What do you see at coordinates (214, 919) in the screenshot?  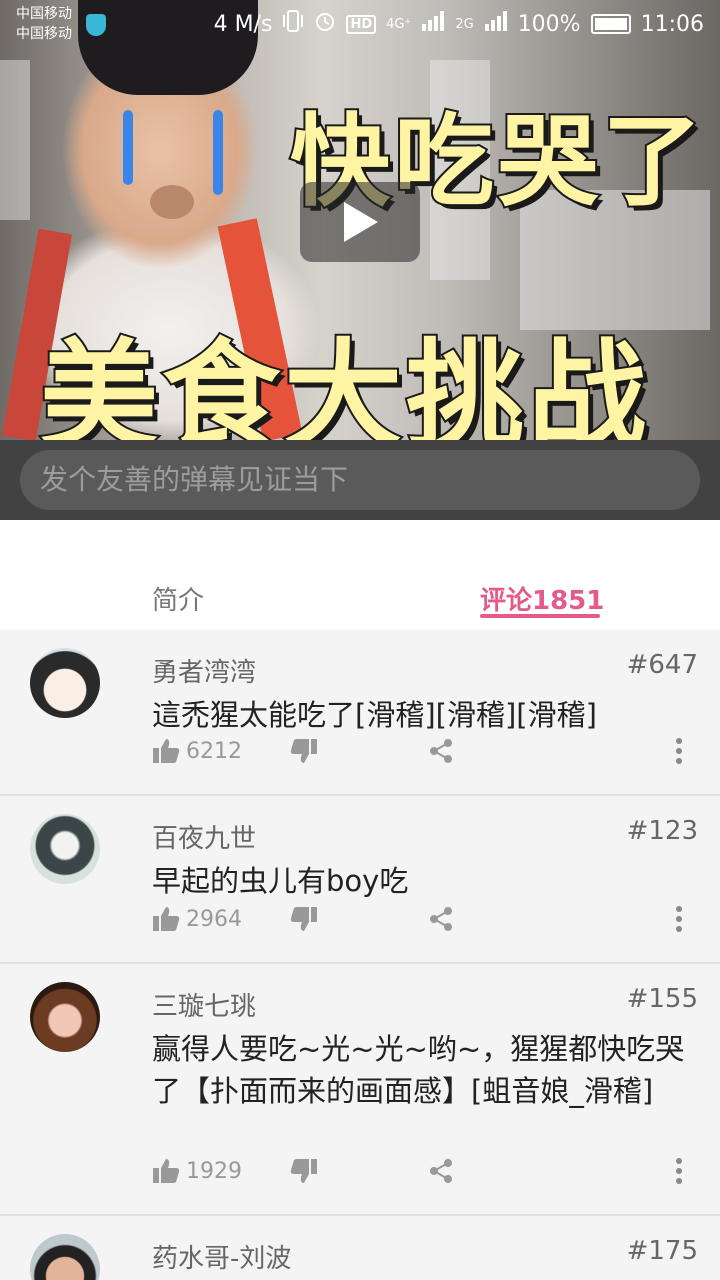 I see `like-count: 2964` at bounding box center [214, 919].